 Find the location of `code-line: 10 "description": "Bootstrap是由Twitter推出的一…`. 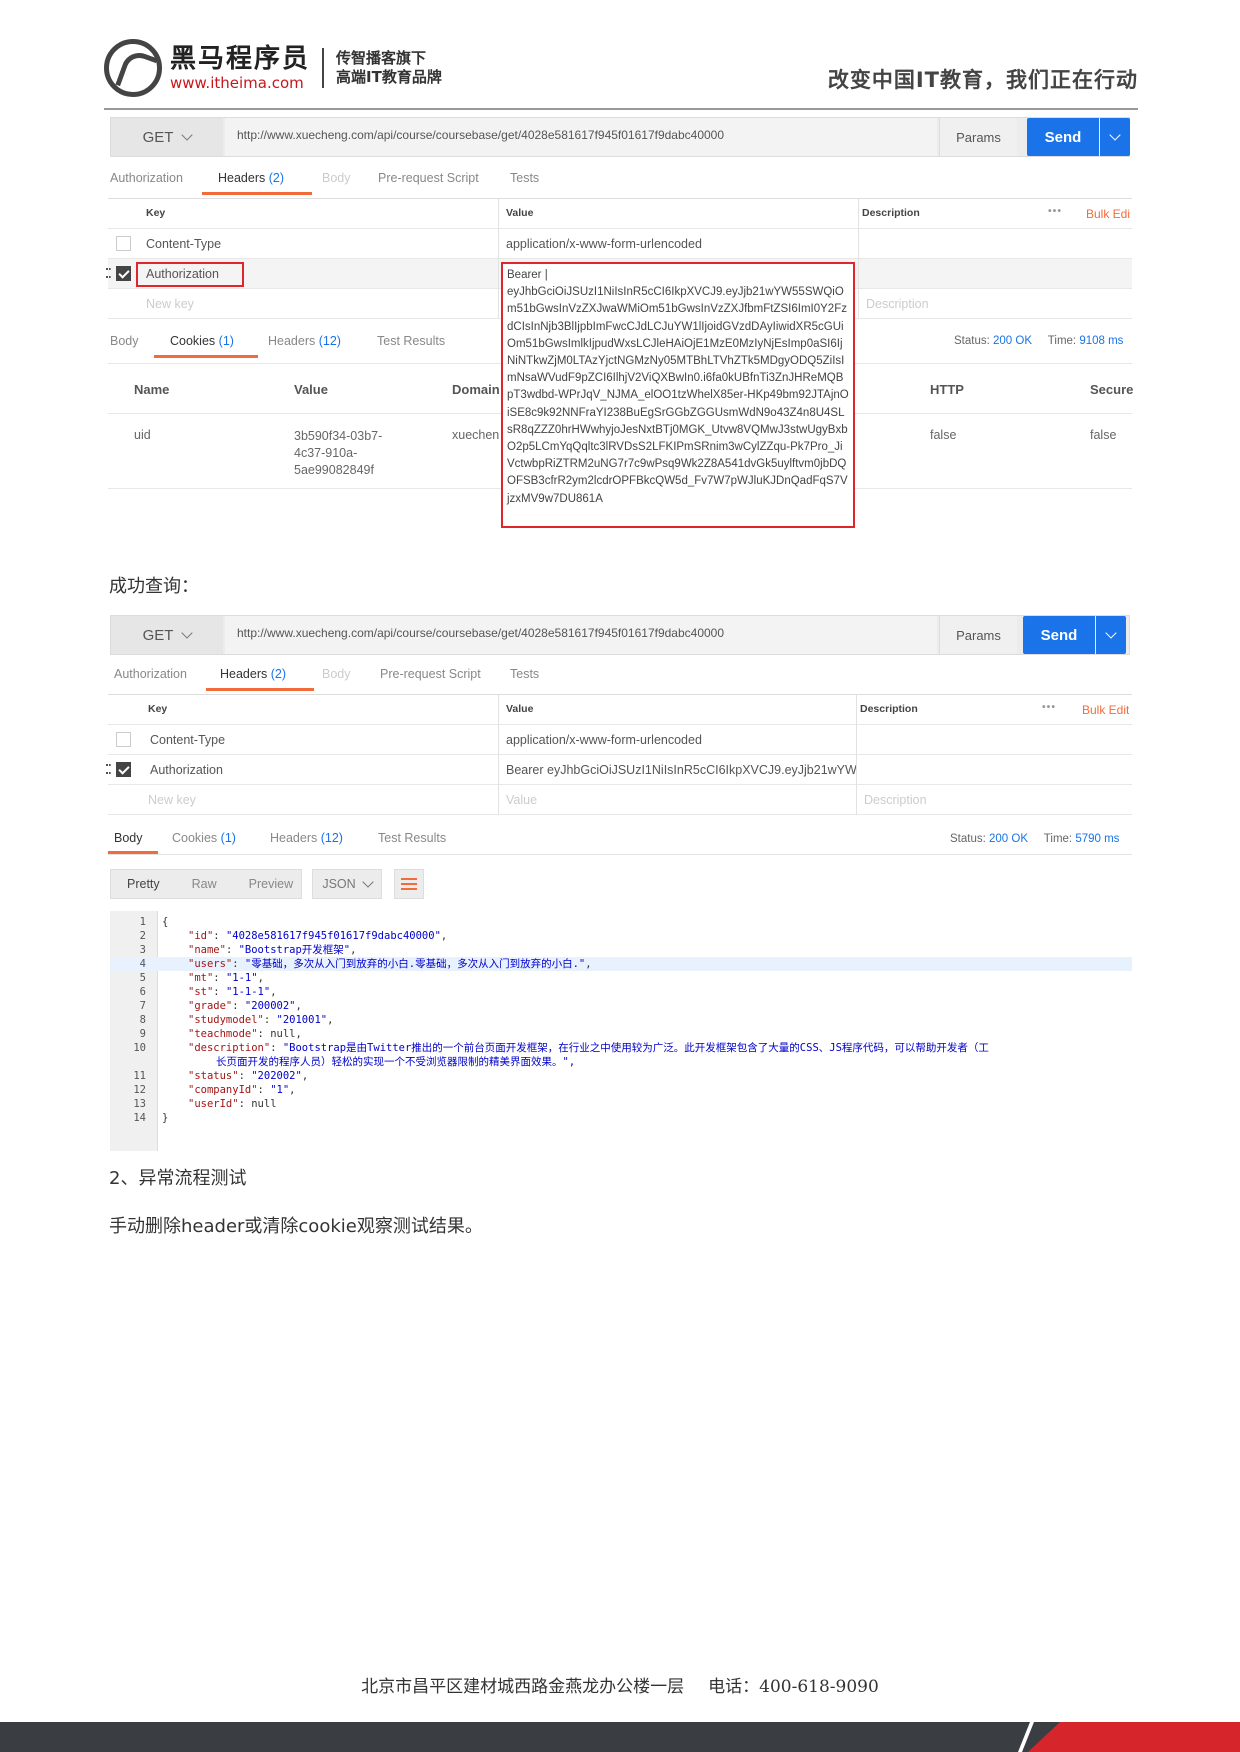

code-line: 10 "description": "Bootstrap是由Twitter推出的一… is located at coordinates (621, 1048).